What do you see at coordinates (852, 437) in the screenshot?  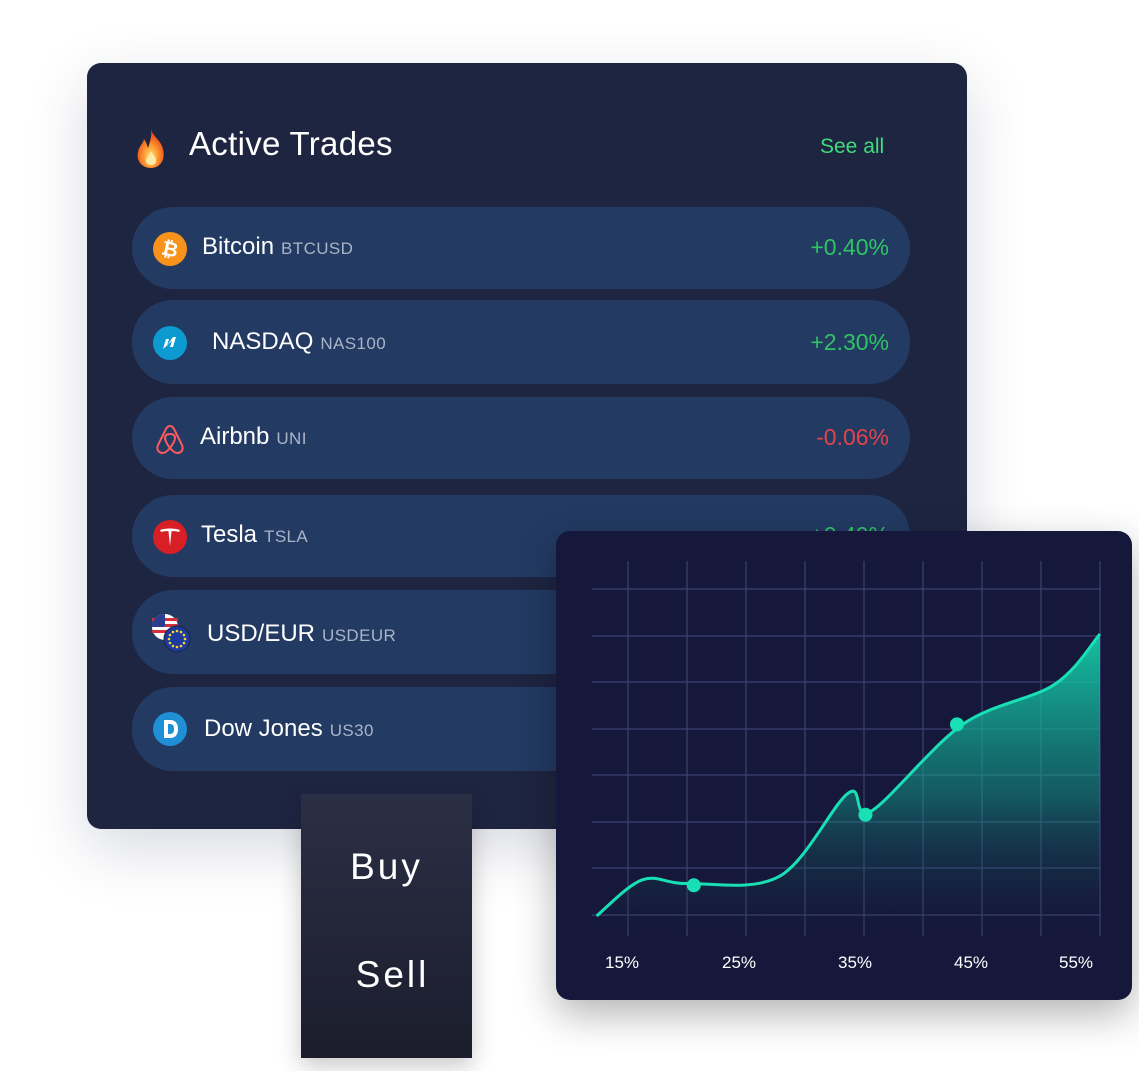 I see `trade-change: -0.06%` at bounding box center [852, 437].